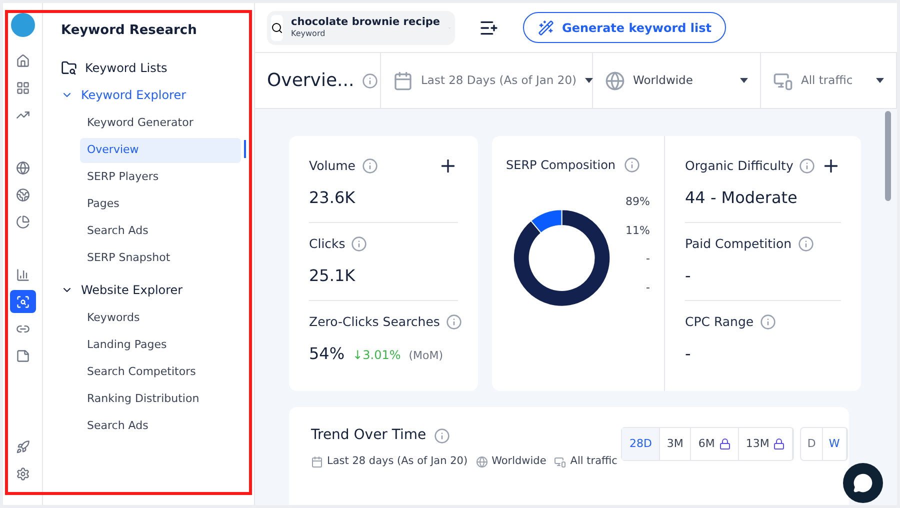 The height and width of the screenshot is (508, 900). I want to click on metric-label: Clicks, so click(327, 244).